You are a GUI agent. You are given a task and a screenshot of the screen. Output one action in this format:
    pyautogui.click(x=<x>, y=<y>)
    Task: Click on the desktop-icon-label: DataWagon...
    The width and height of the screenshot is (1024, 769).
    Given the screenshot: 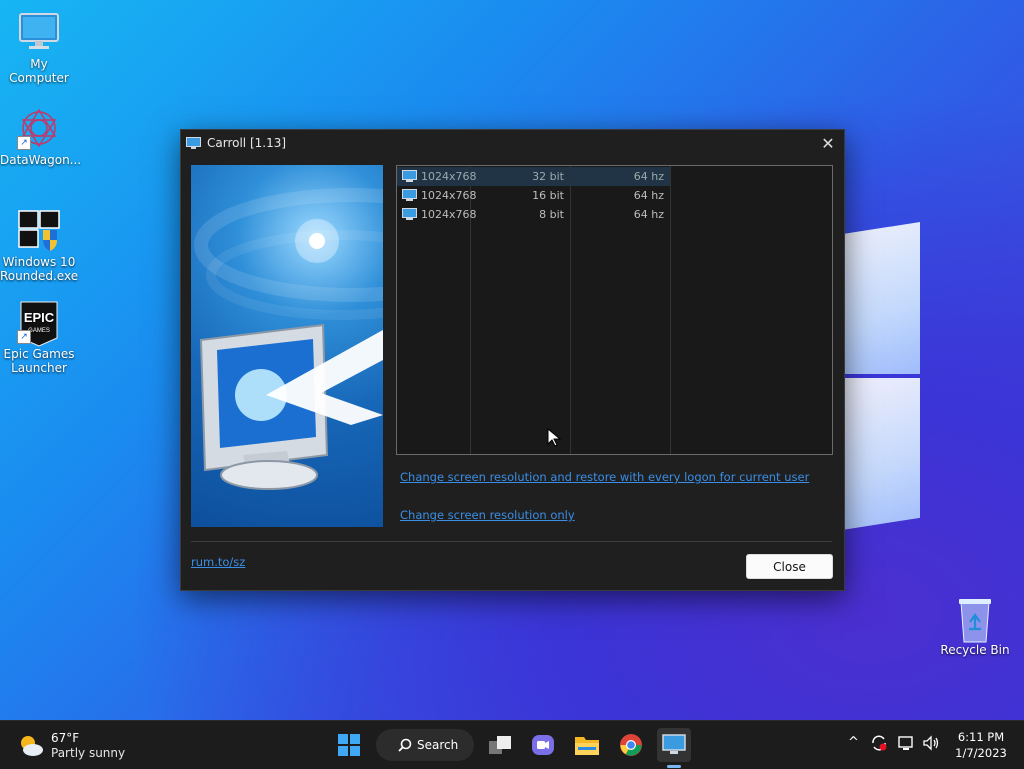 What is the action you would take?
    pyautogui.click(x=41, y=160)
    